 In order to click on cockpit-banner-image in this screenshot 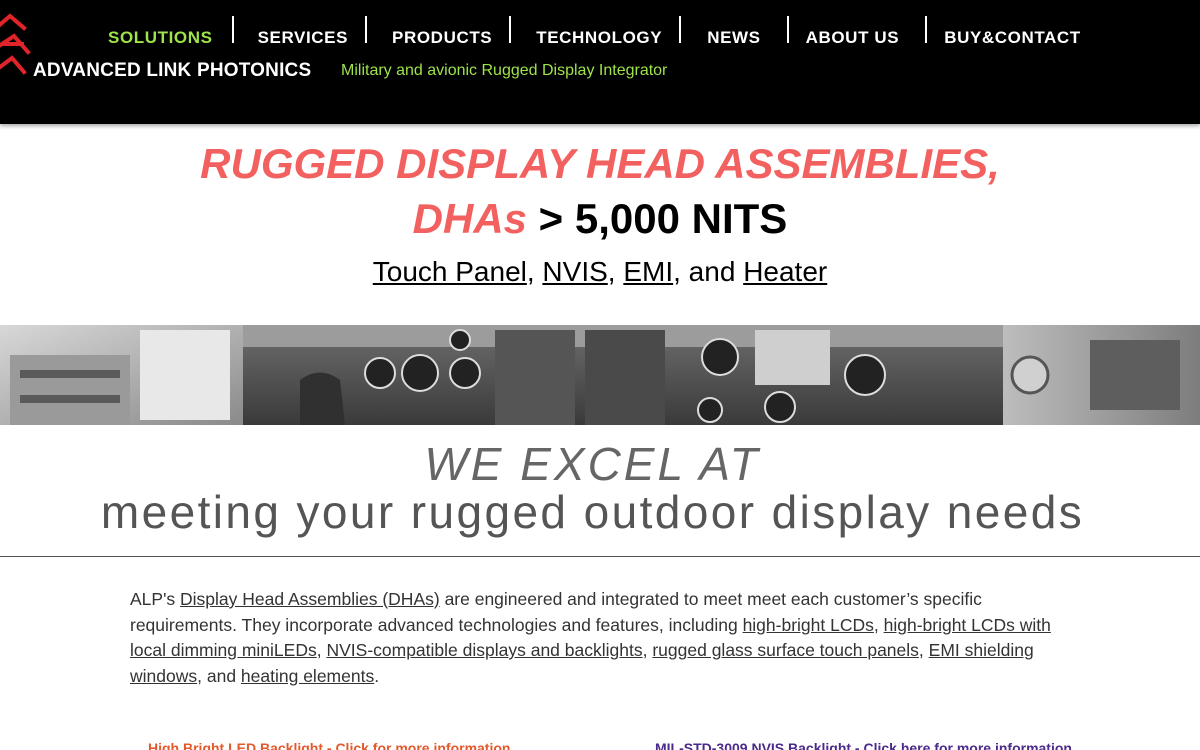, I will do `click(600, 375)`.